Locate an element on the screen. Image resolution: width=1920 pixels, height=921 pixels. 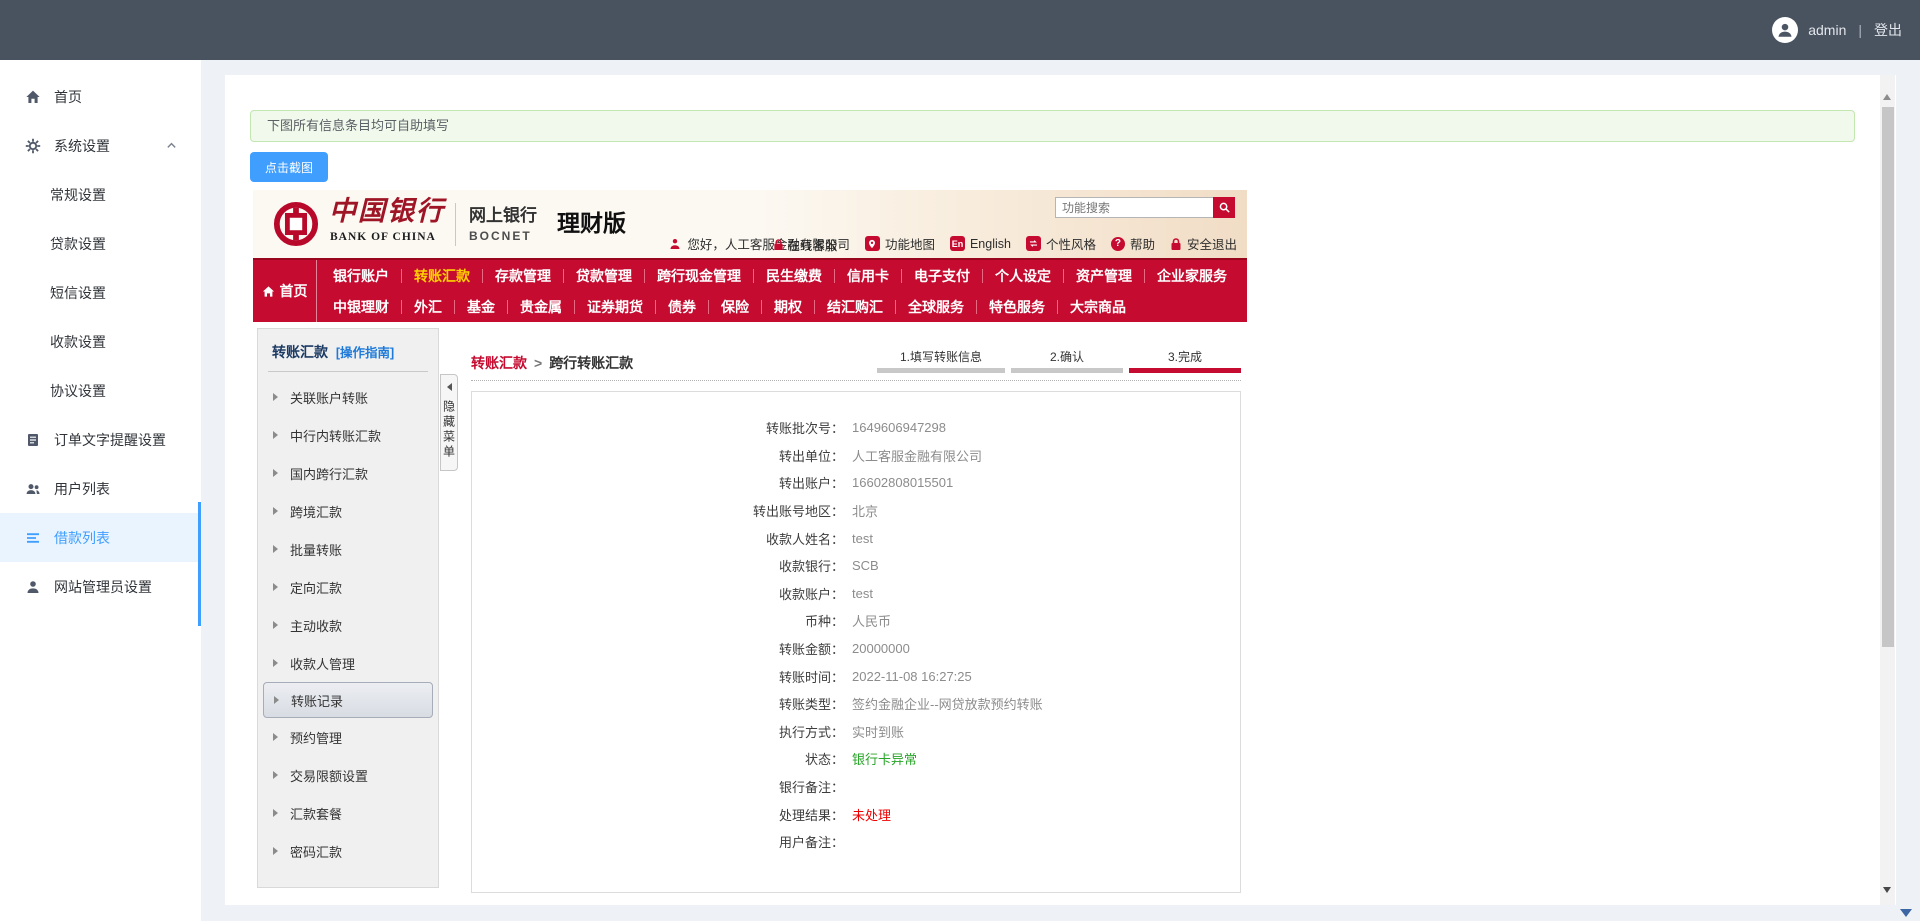
scroll-up-arrow is located at coordinates (1887, 97).